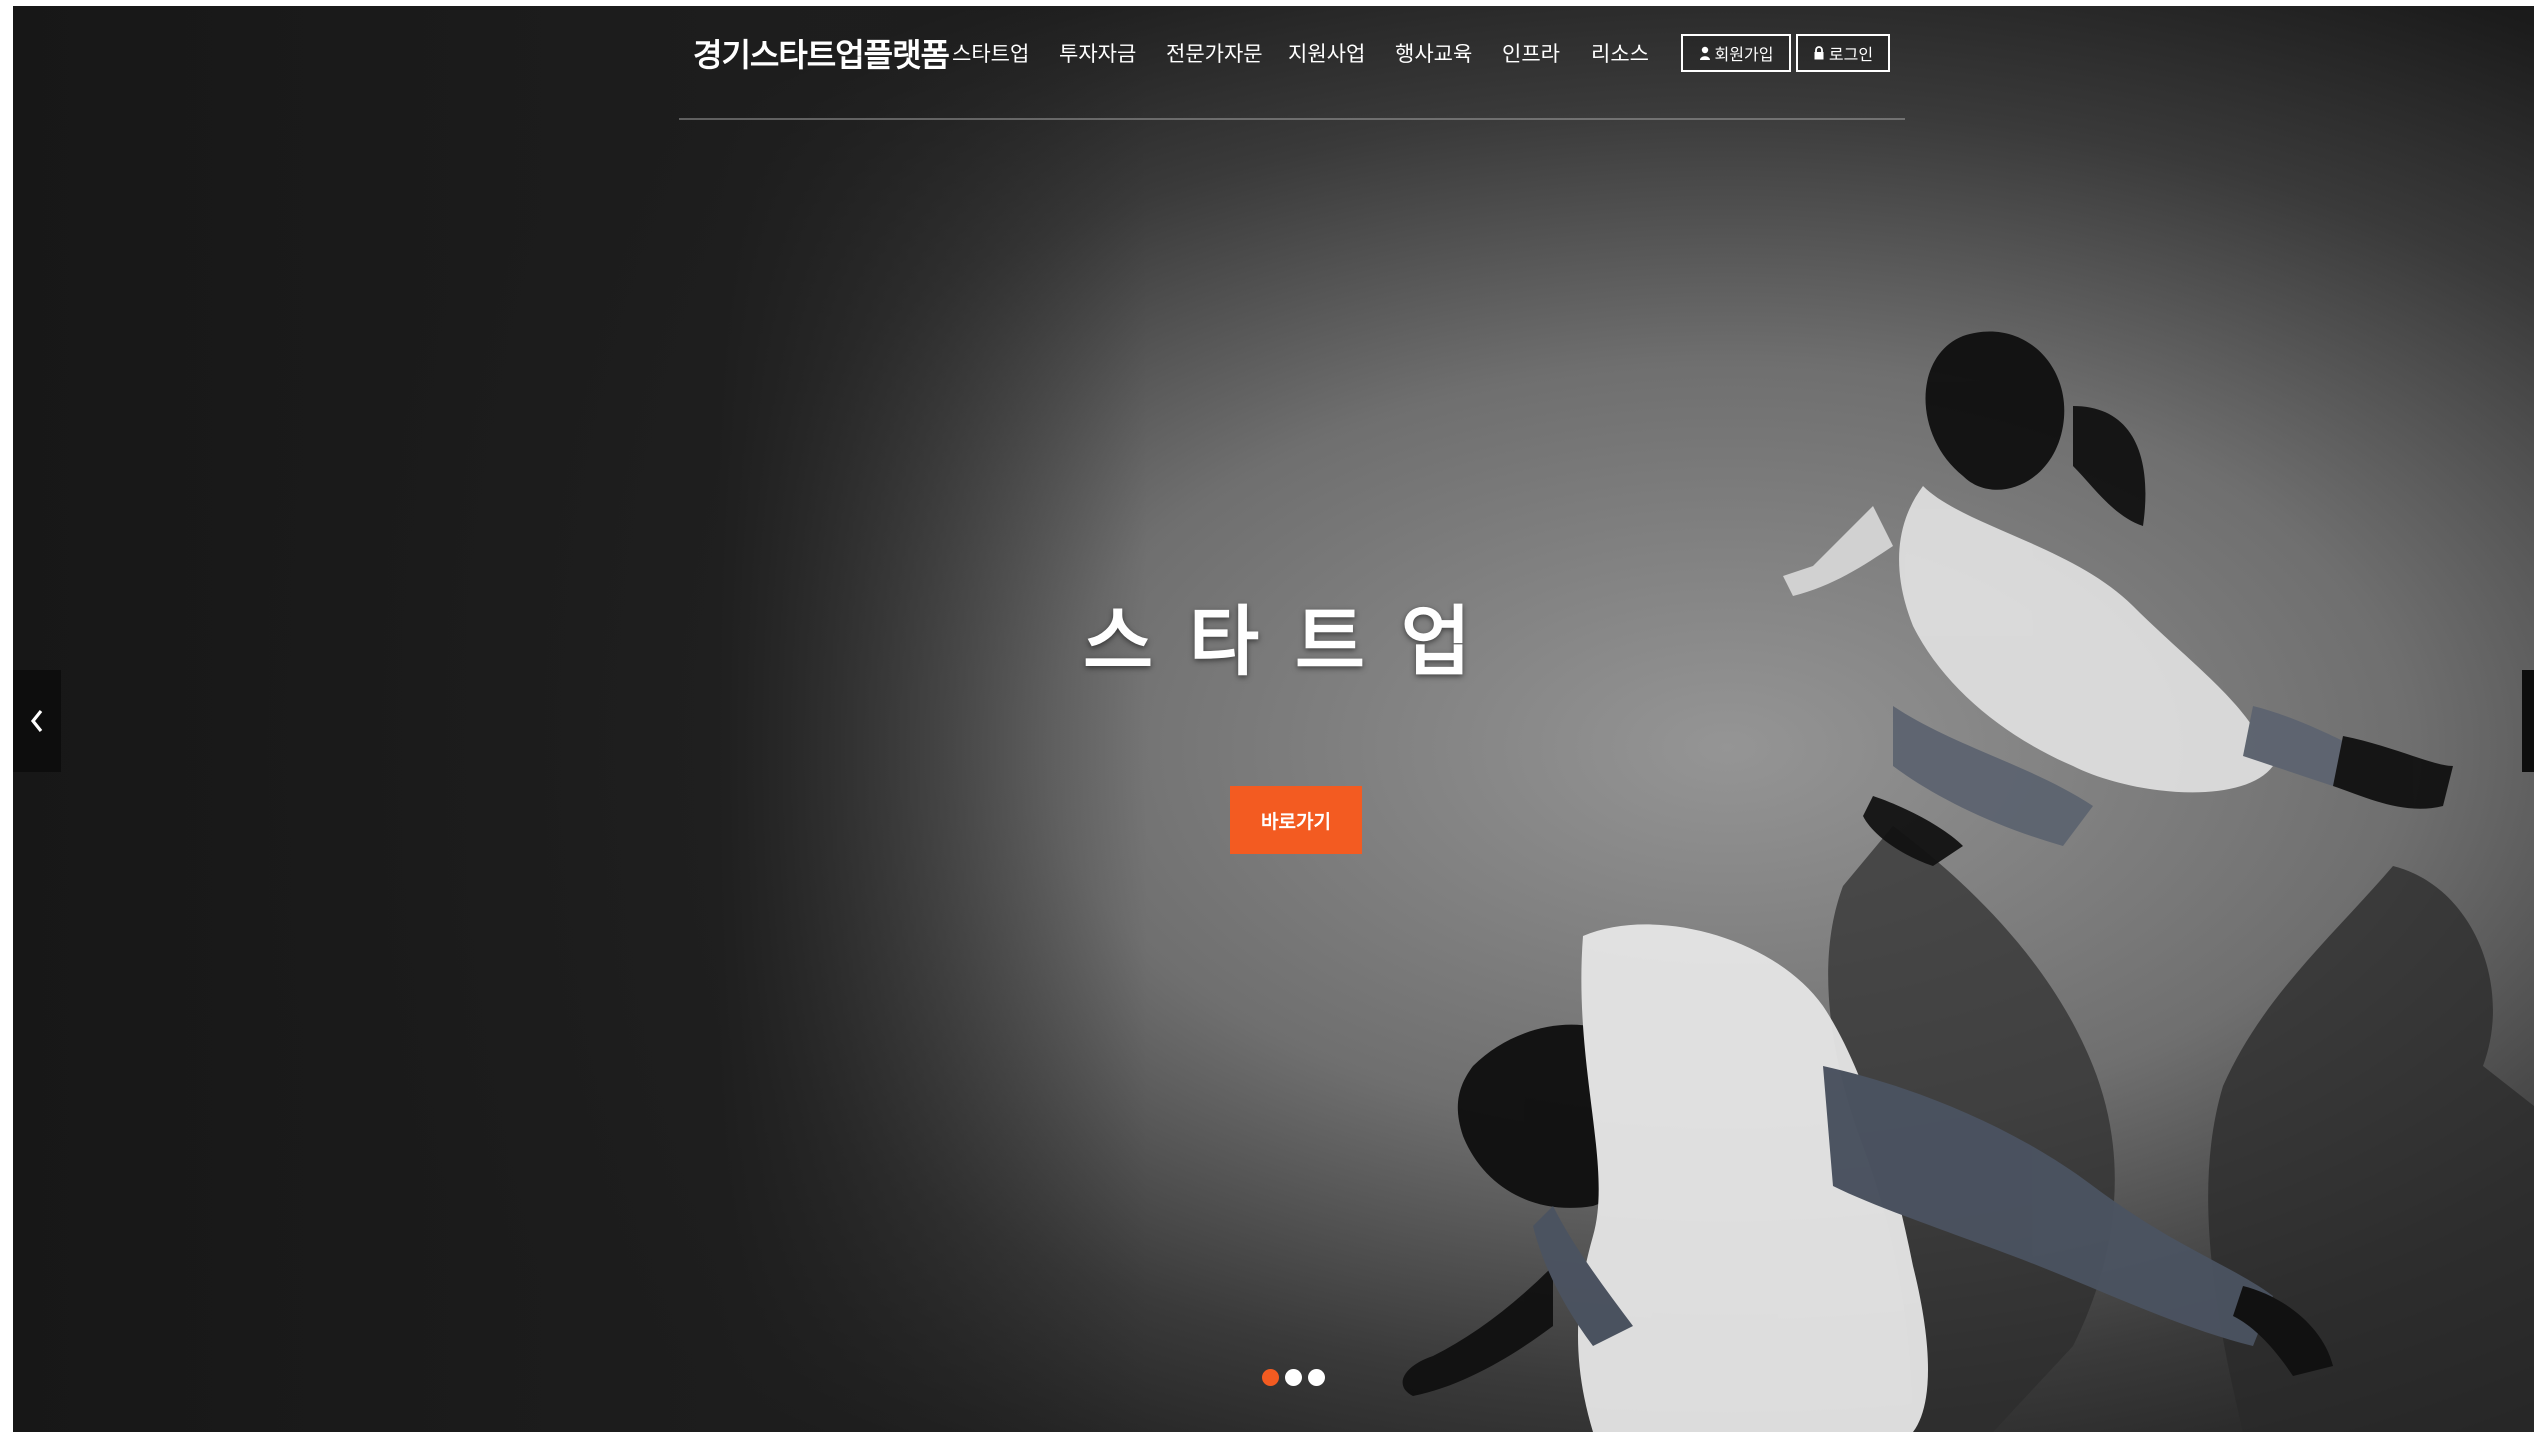  Describe the element at coordinates (1819, 53) in the screenshot. I see `lock-icon` at that location.